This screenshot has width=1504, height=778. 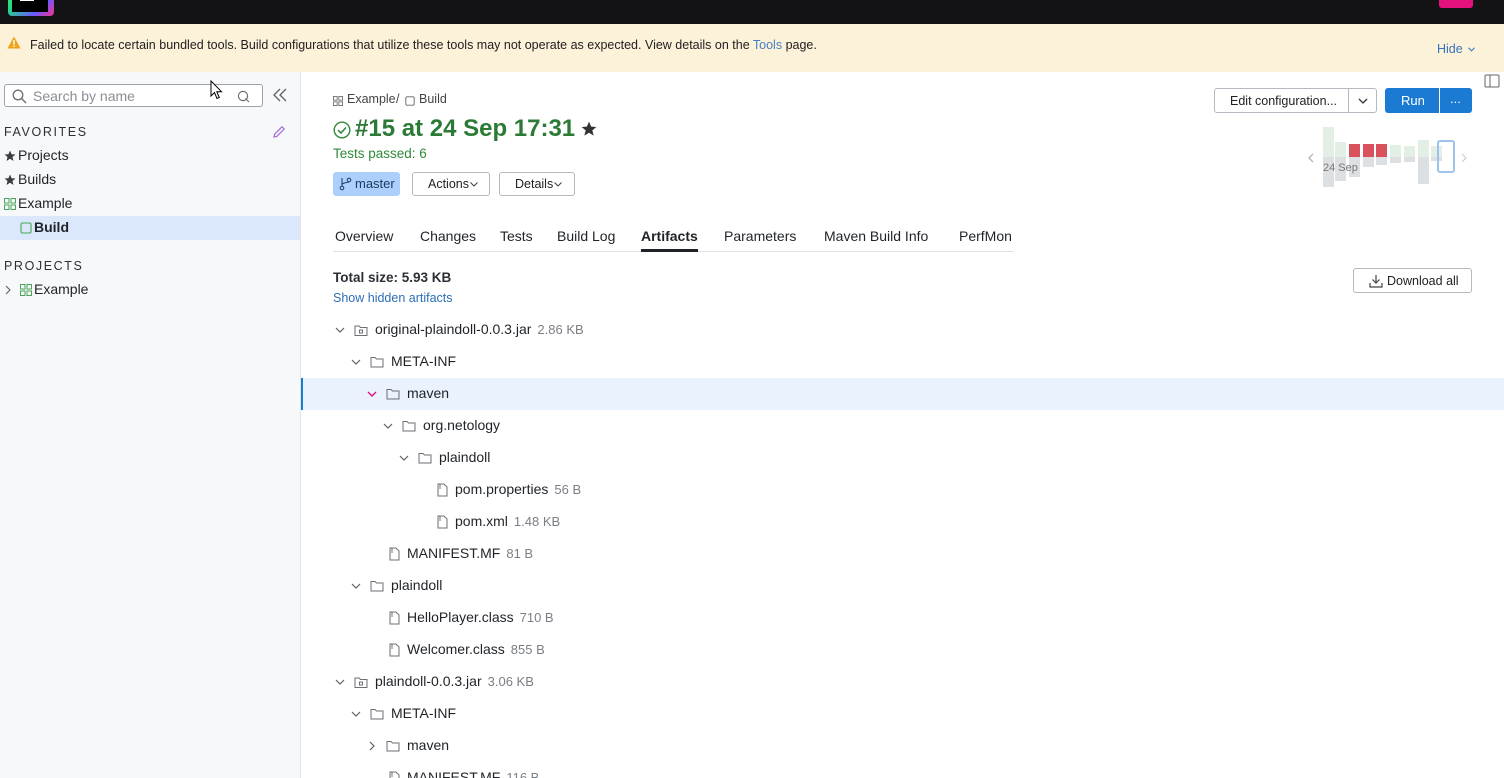 What do you see at coordinates (150, 156) in the screenshot?
I see `sidebar-item-projects: Projects` at bounding box center [150, 156].